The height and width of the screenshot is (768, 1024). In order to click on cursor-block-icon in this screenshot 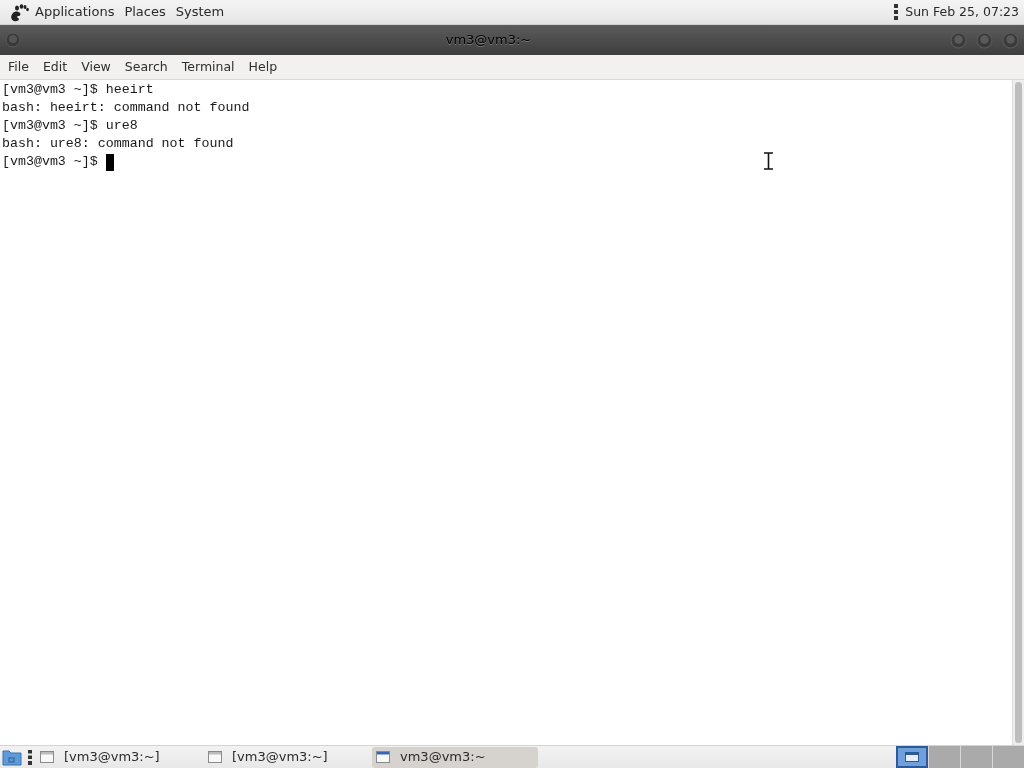, I will do `click(109, 162)`.